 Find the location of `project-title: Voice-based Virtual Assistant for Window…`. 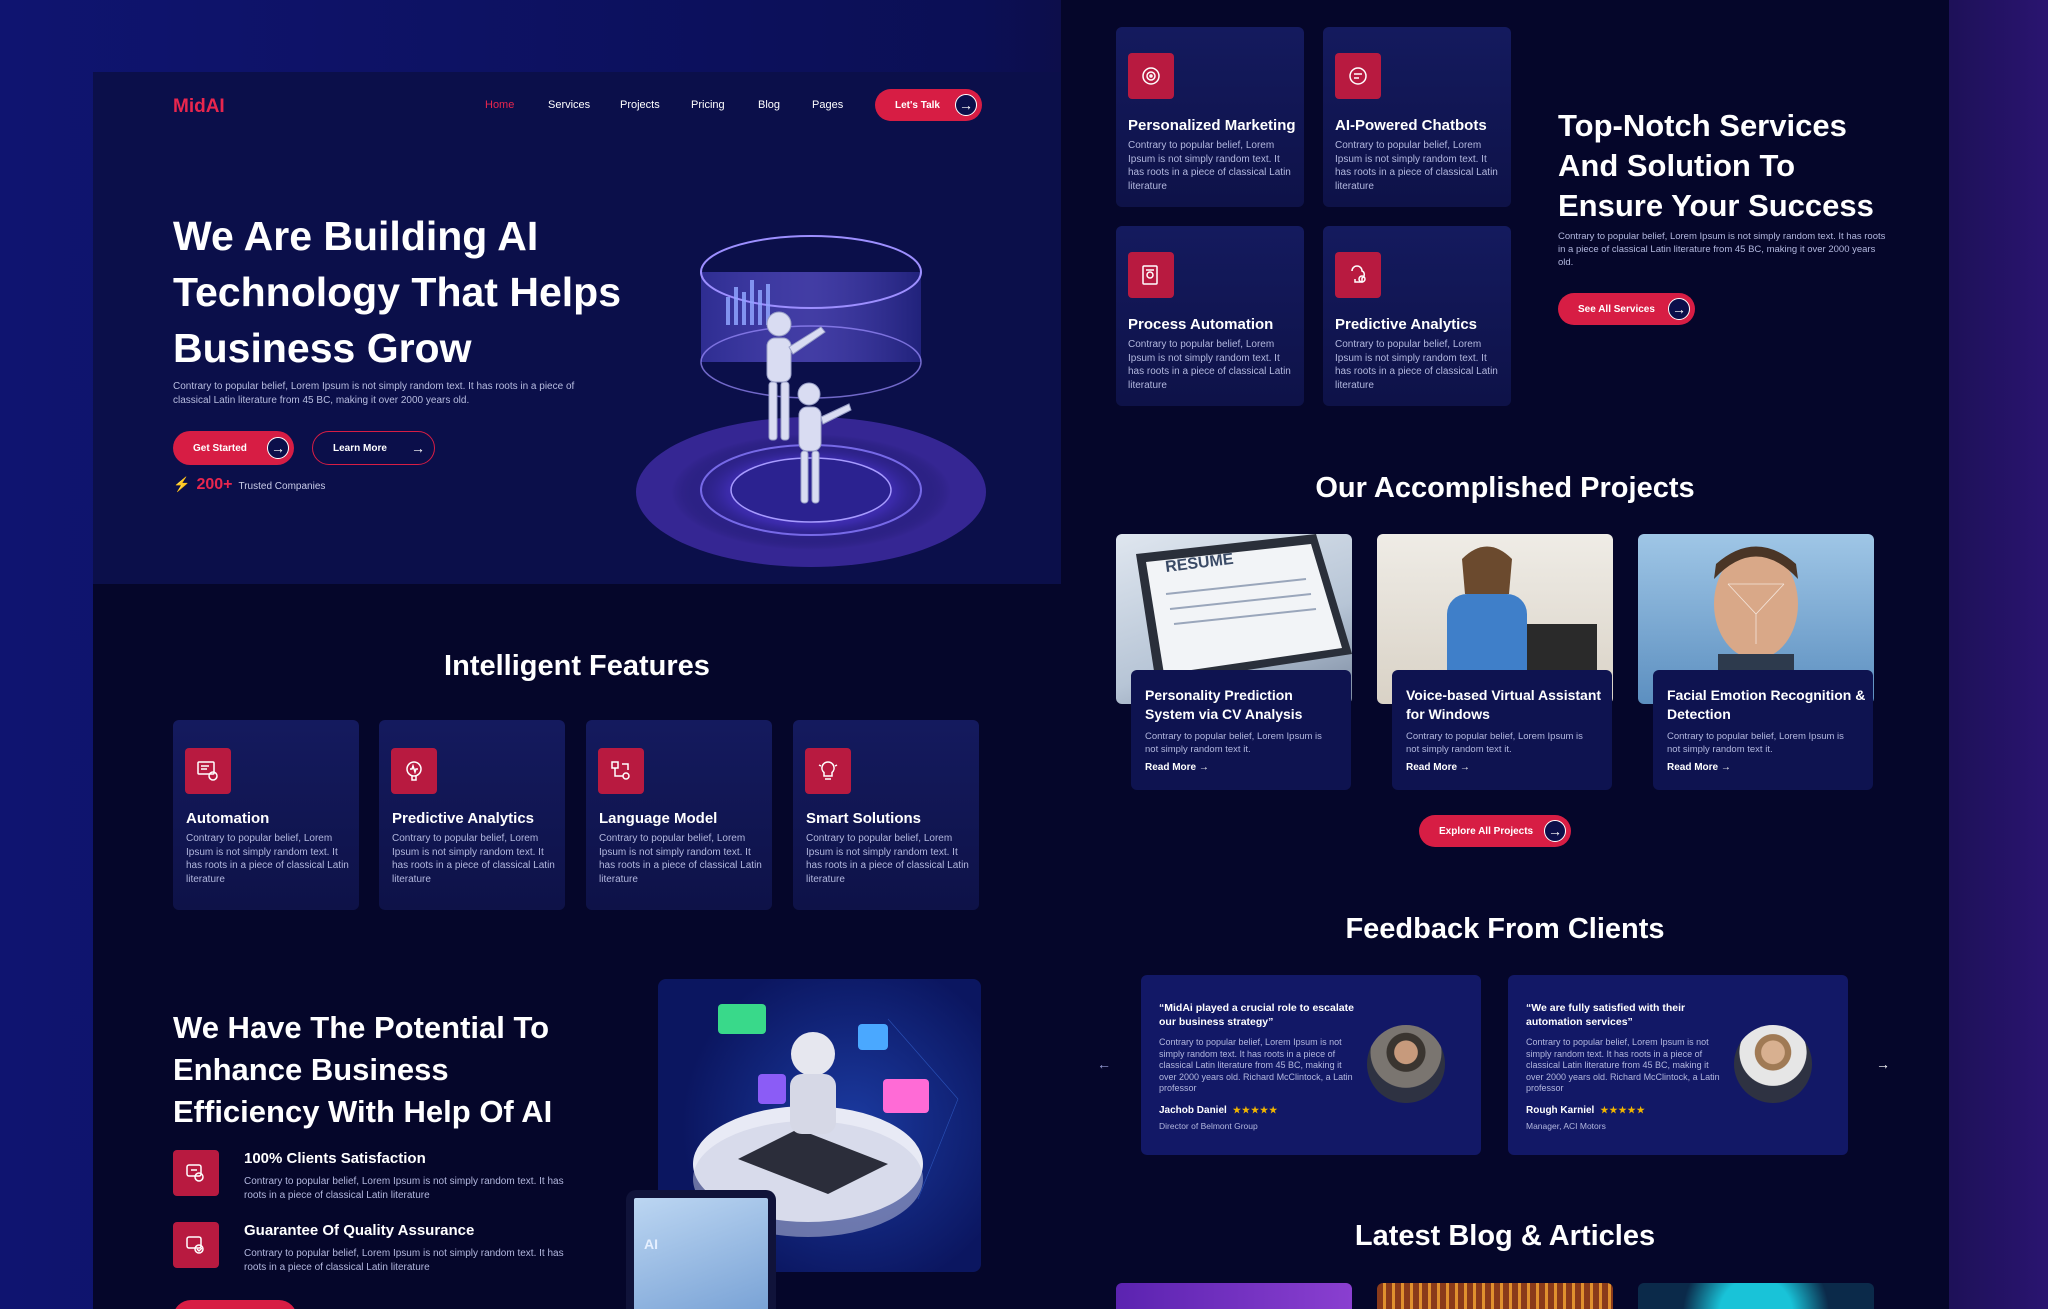

project-title: Voice-based Virtual Assistant for Window… is located at coordinates (1504, 704).